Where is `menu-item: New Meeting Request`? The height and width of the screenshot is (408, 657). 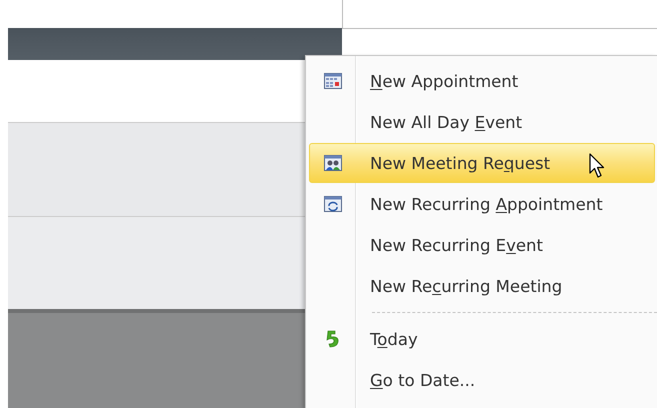
menu-item: New Meeting Request is located at coordinates (482, 163).